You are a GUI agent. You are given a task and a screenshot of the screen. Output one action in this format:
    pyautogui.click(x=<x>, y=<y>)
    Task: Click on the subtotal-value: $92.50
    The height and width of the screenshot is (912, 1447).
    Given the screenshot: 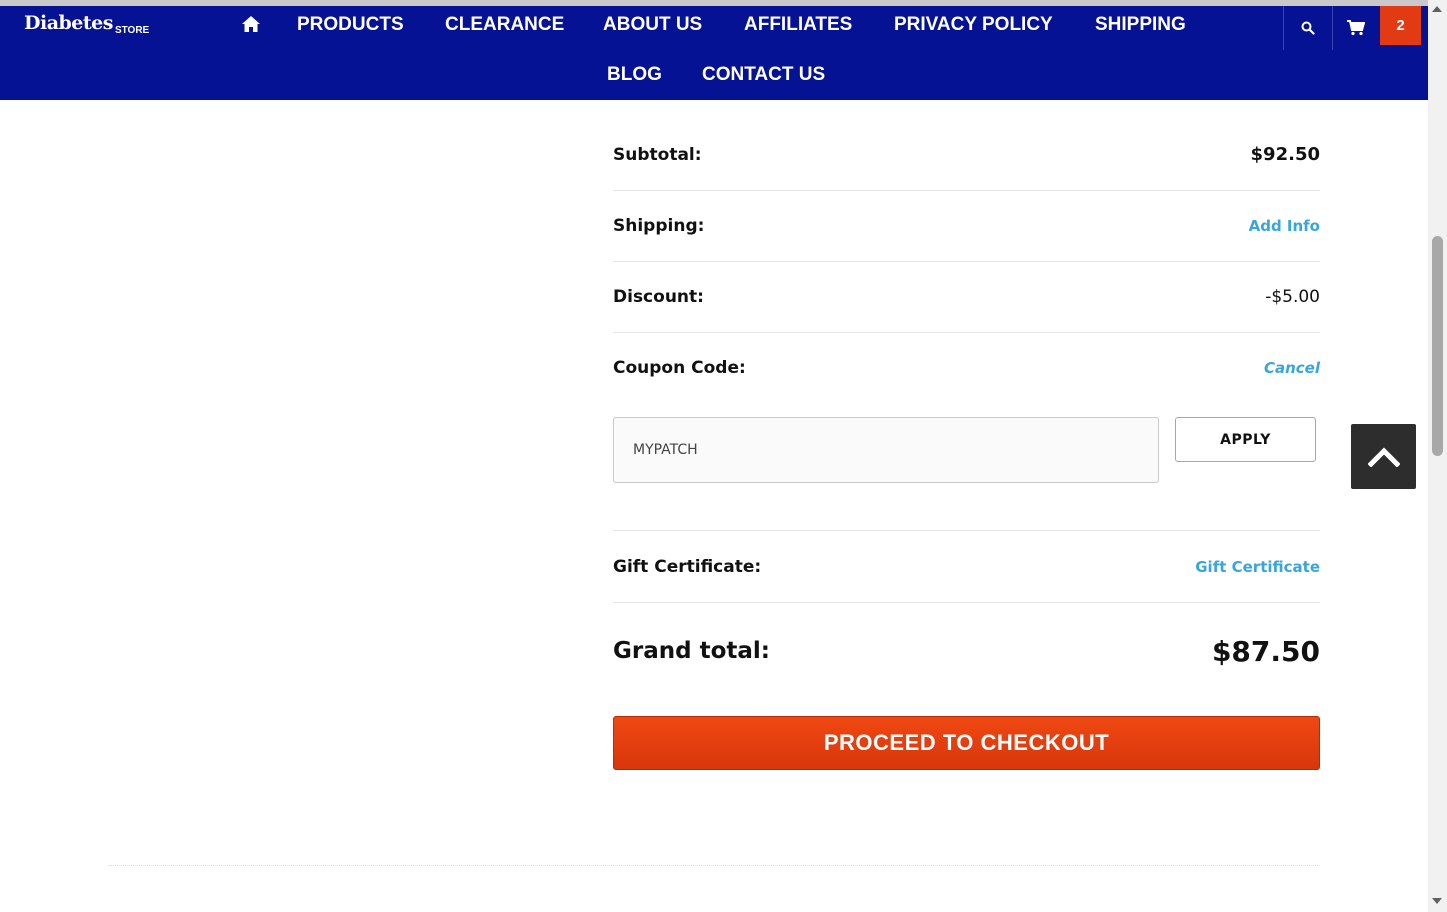 What is the action you would take?
    pyautogui.click(x=1285, y=154)
    